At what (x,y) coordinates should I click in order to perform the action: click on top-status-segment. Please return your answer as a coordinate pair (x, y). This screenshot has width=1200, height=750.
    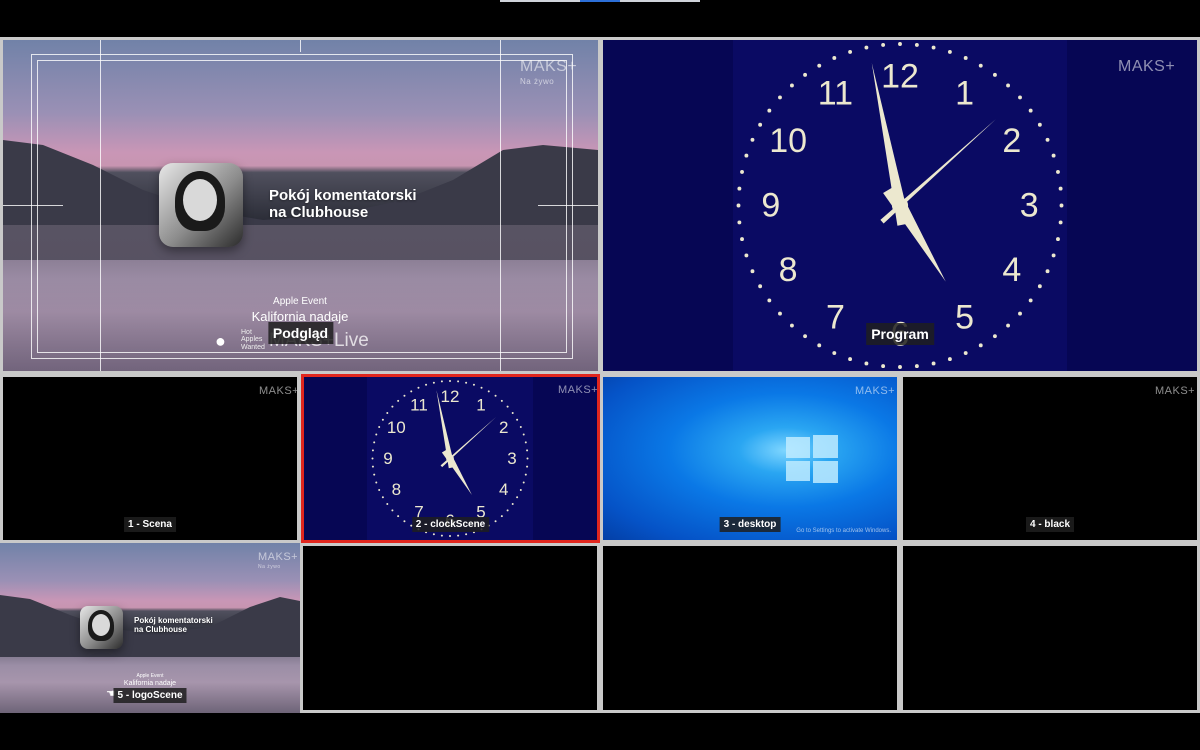
    Looking at the image, I should click on (600, 1).